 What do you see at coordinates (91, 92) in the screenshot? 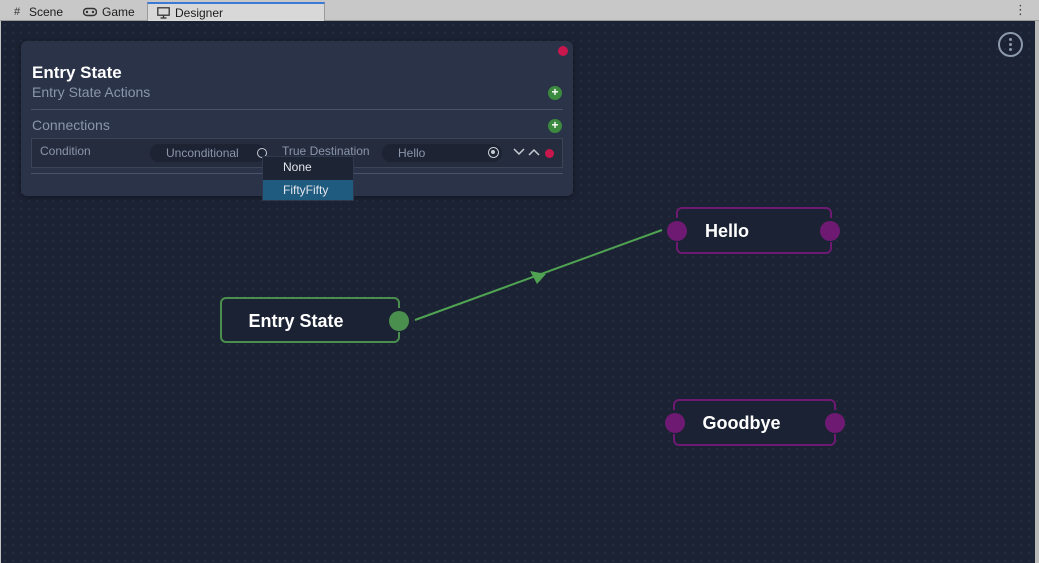
I see `actions-label: Entry State Actions` at bounding box center [91, 92].